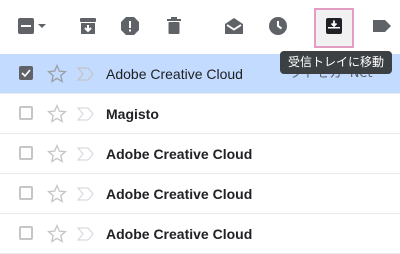 This screenshot has height=254, width=400. What do you see at coordinates (234, 26) in the screenshot?
I see `mark-as-read-icon` at bounding box center [234, 26].